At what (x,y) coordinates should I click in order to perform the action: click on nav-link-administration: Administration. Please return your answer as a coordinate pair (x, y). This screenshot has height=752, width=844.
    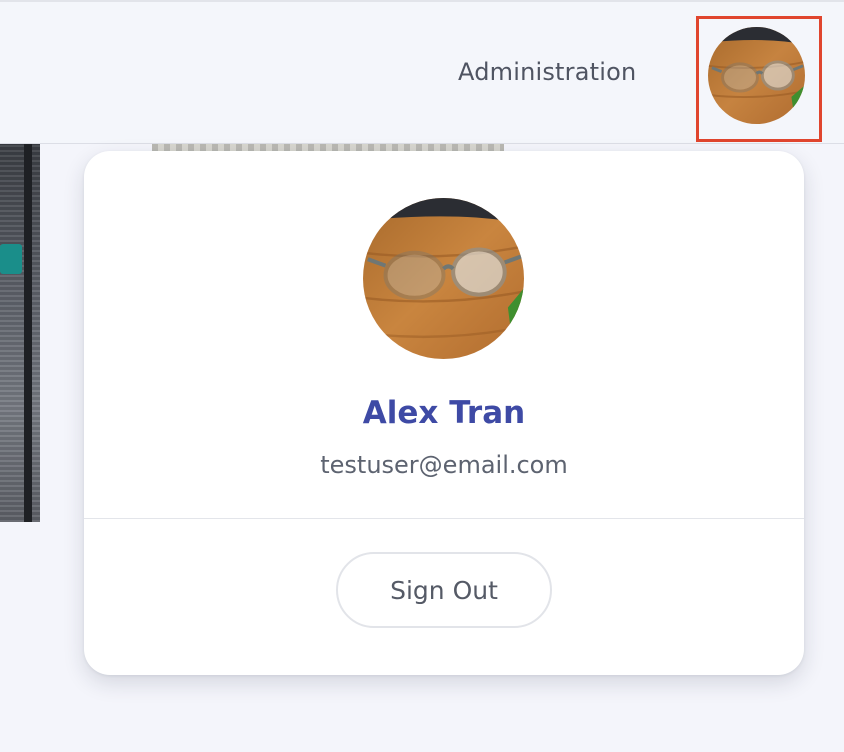
    Looking at the image, I should click on (547, 72).